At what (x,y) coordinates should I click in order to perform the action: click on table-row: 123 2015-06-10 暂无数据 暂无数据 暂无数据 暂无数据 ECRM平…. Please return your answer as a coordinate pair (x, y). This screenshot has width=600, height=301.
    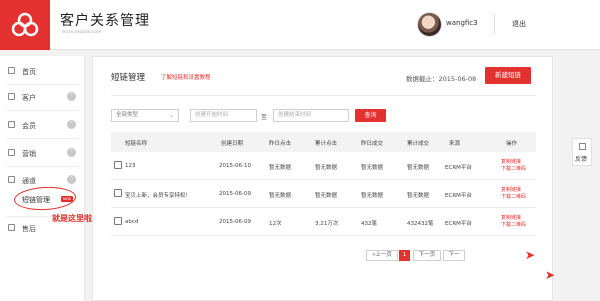
    Looking at the image, I should click on (323, 166).